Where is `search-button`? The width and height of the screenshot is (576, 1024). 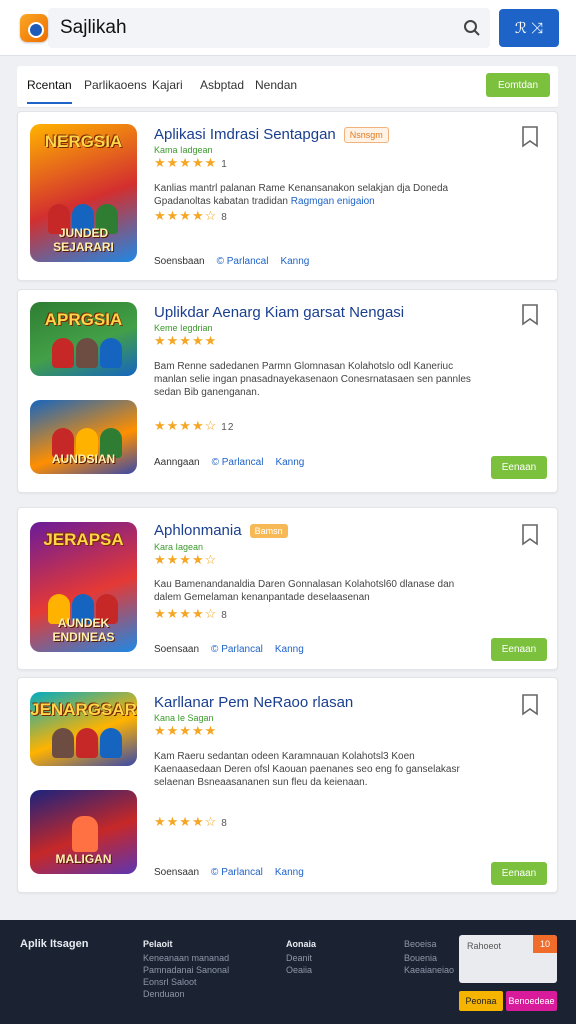 search-button is located at coordinates (472, 28).